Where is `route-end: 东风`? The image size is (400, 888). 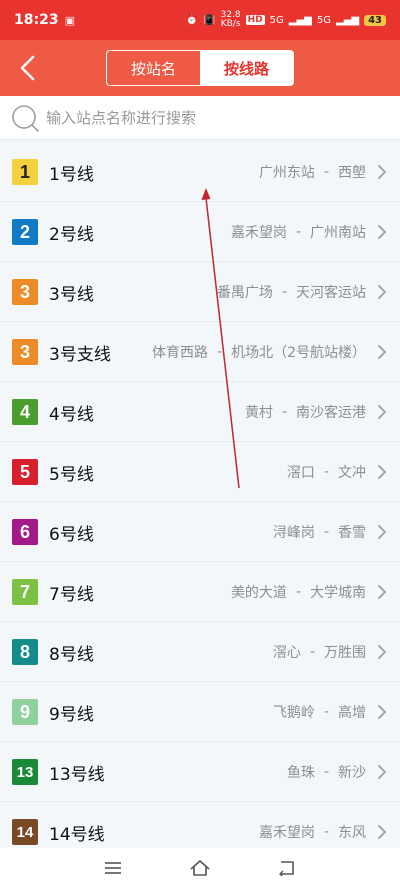
route-end: 东风 is located at coordinates (352, 833).